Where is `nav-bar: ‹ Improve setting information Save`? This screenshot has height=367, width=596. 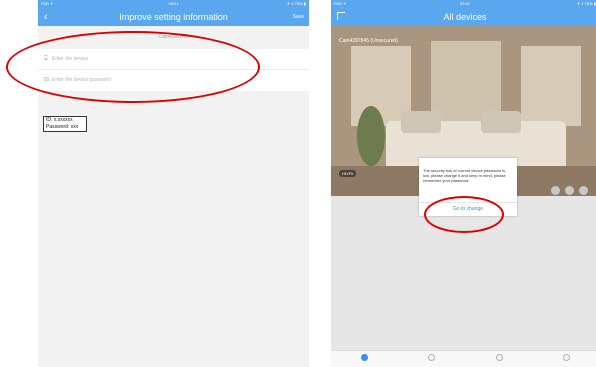 nav-bar: ‹ Improve setting information Save is located at coordinates (173, 17).